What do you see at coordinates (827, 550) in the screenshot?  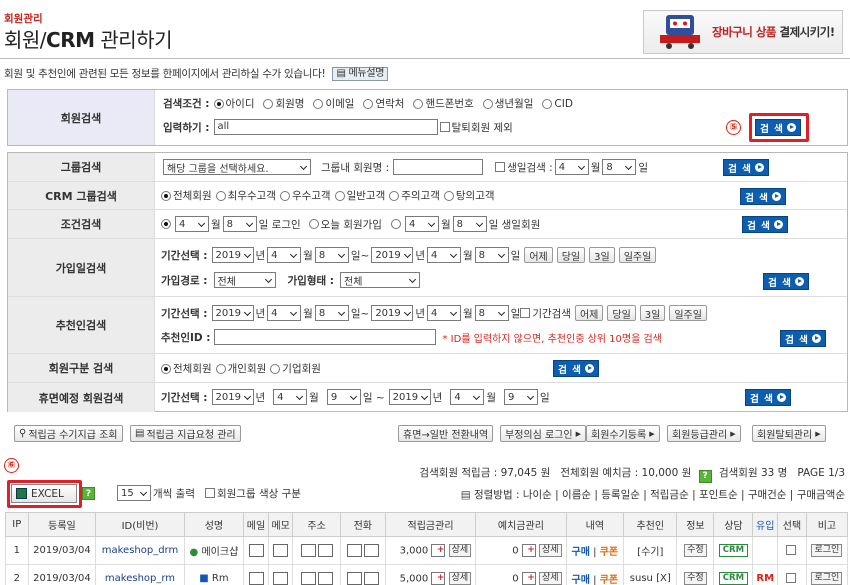 I see `login-button: 로그인` at bounding box center [827, 550].